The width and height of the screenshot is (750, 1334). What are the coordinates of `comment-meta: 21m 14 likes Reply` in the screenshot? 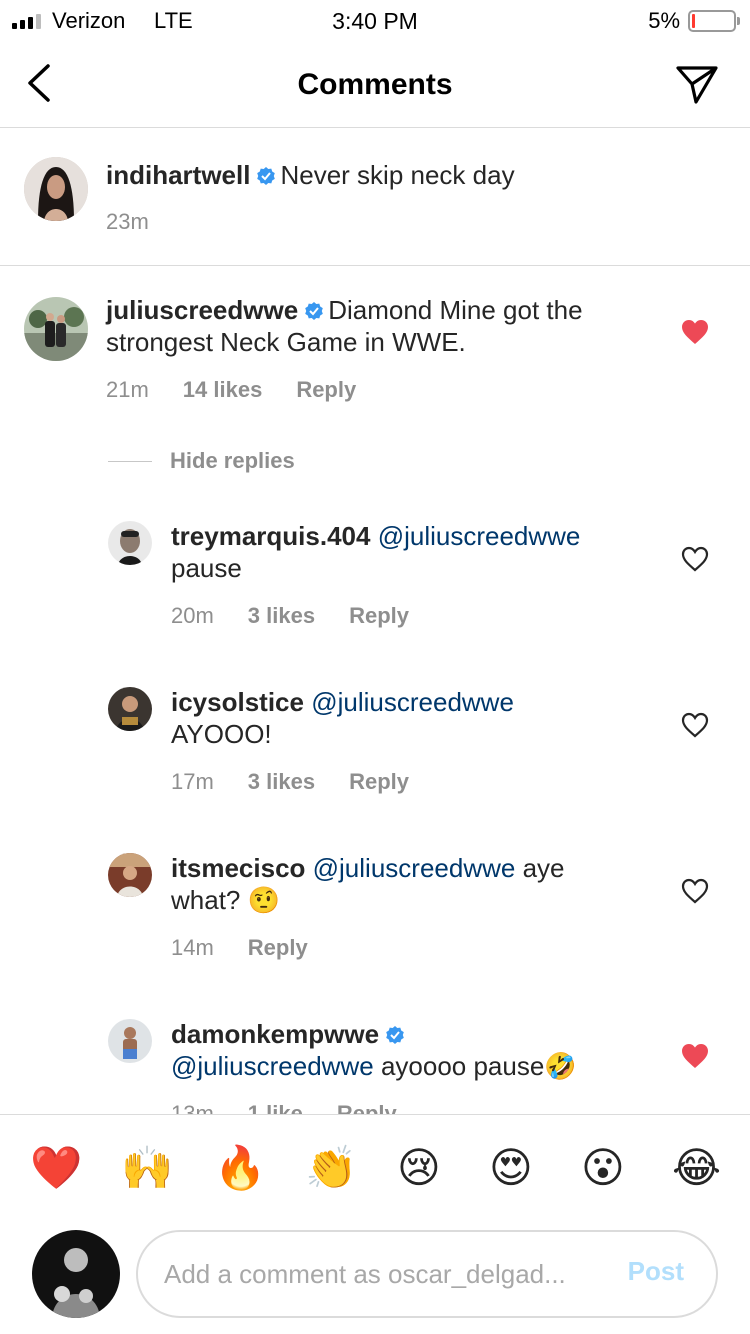 It's located at (231, 390).